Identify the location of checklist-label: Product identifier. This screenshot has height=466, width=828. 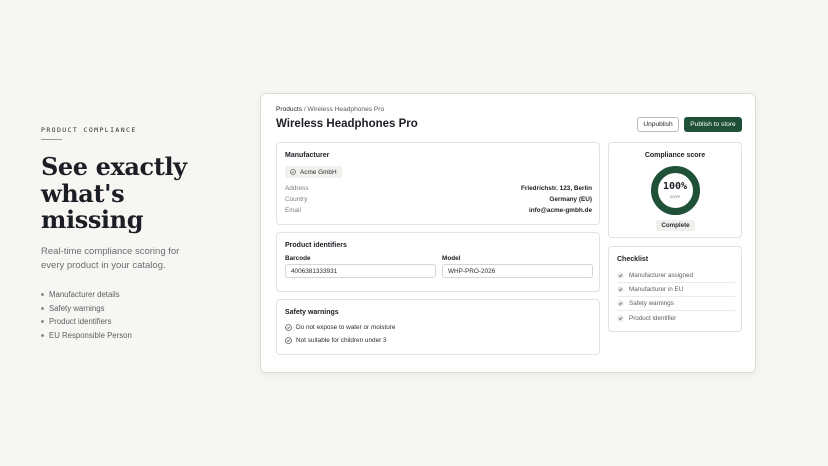
(653, 318).